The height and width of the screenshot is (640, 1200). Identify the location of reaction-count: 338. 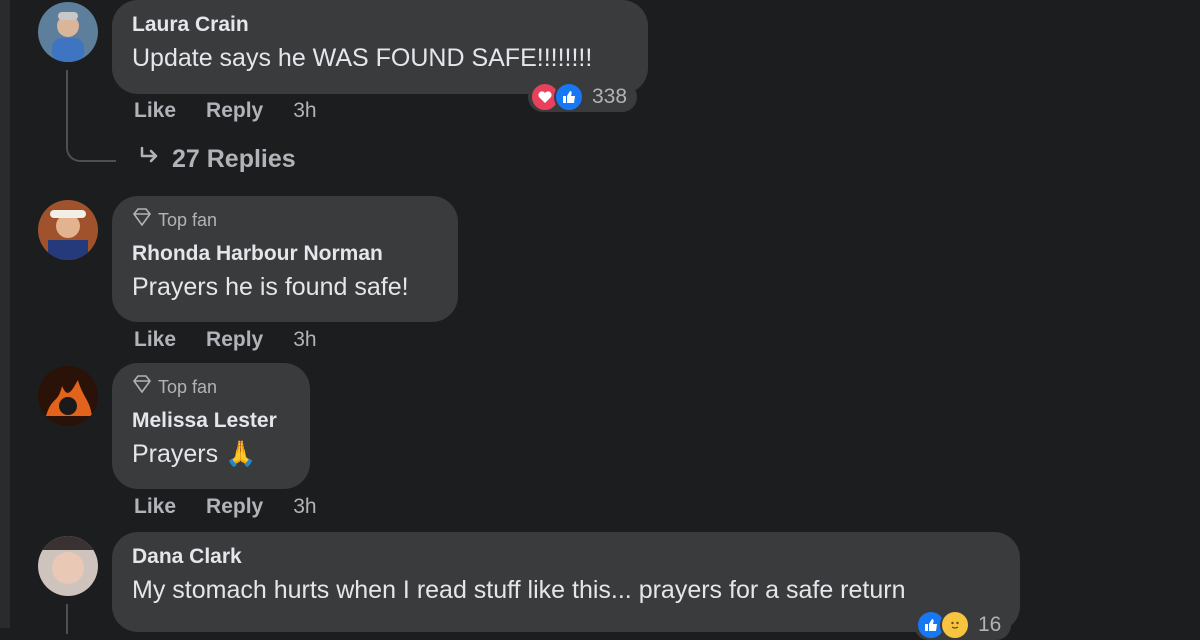
(610, 96).